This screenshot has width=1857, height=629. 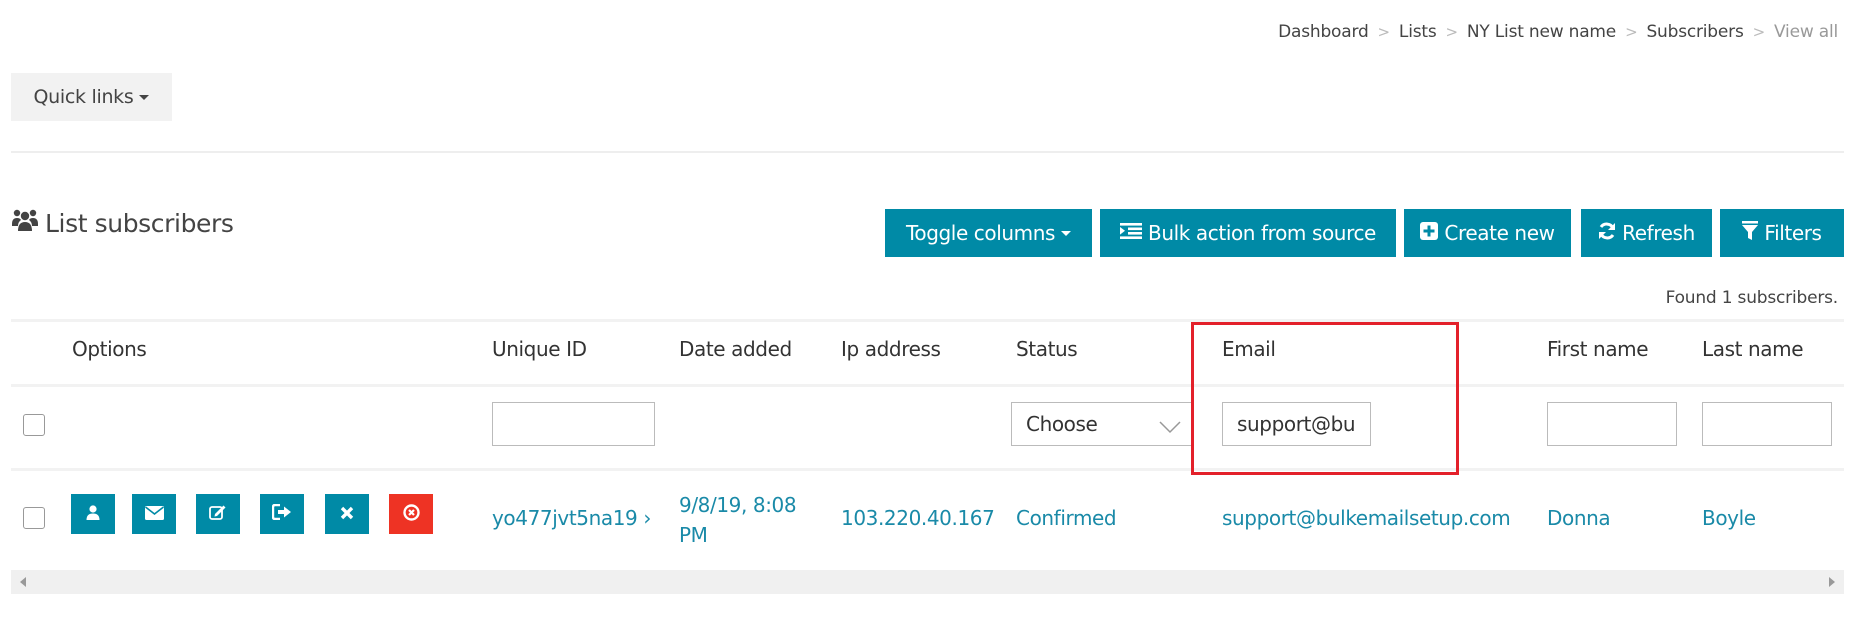 I want to click on breadcrumb-dashboard: Dashboard, so click(x=1323, y=32).